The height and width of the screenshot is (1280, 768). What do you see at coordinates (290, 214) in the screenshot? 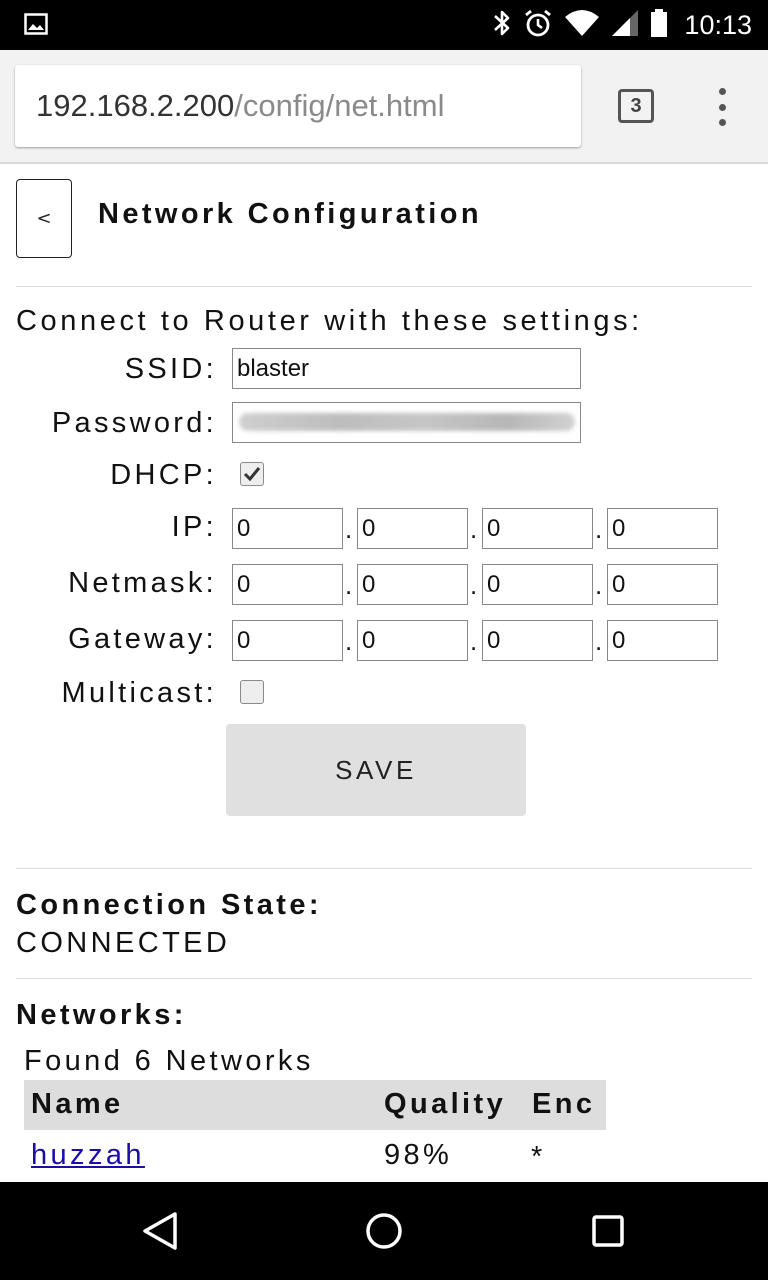
I see `page-title: Network Configuration` at bounding box center [290, 214].